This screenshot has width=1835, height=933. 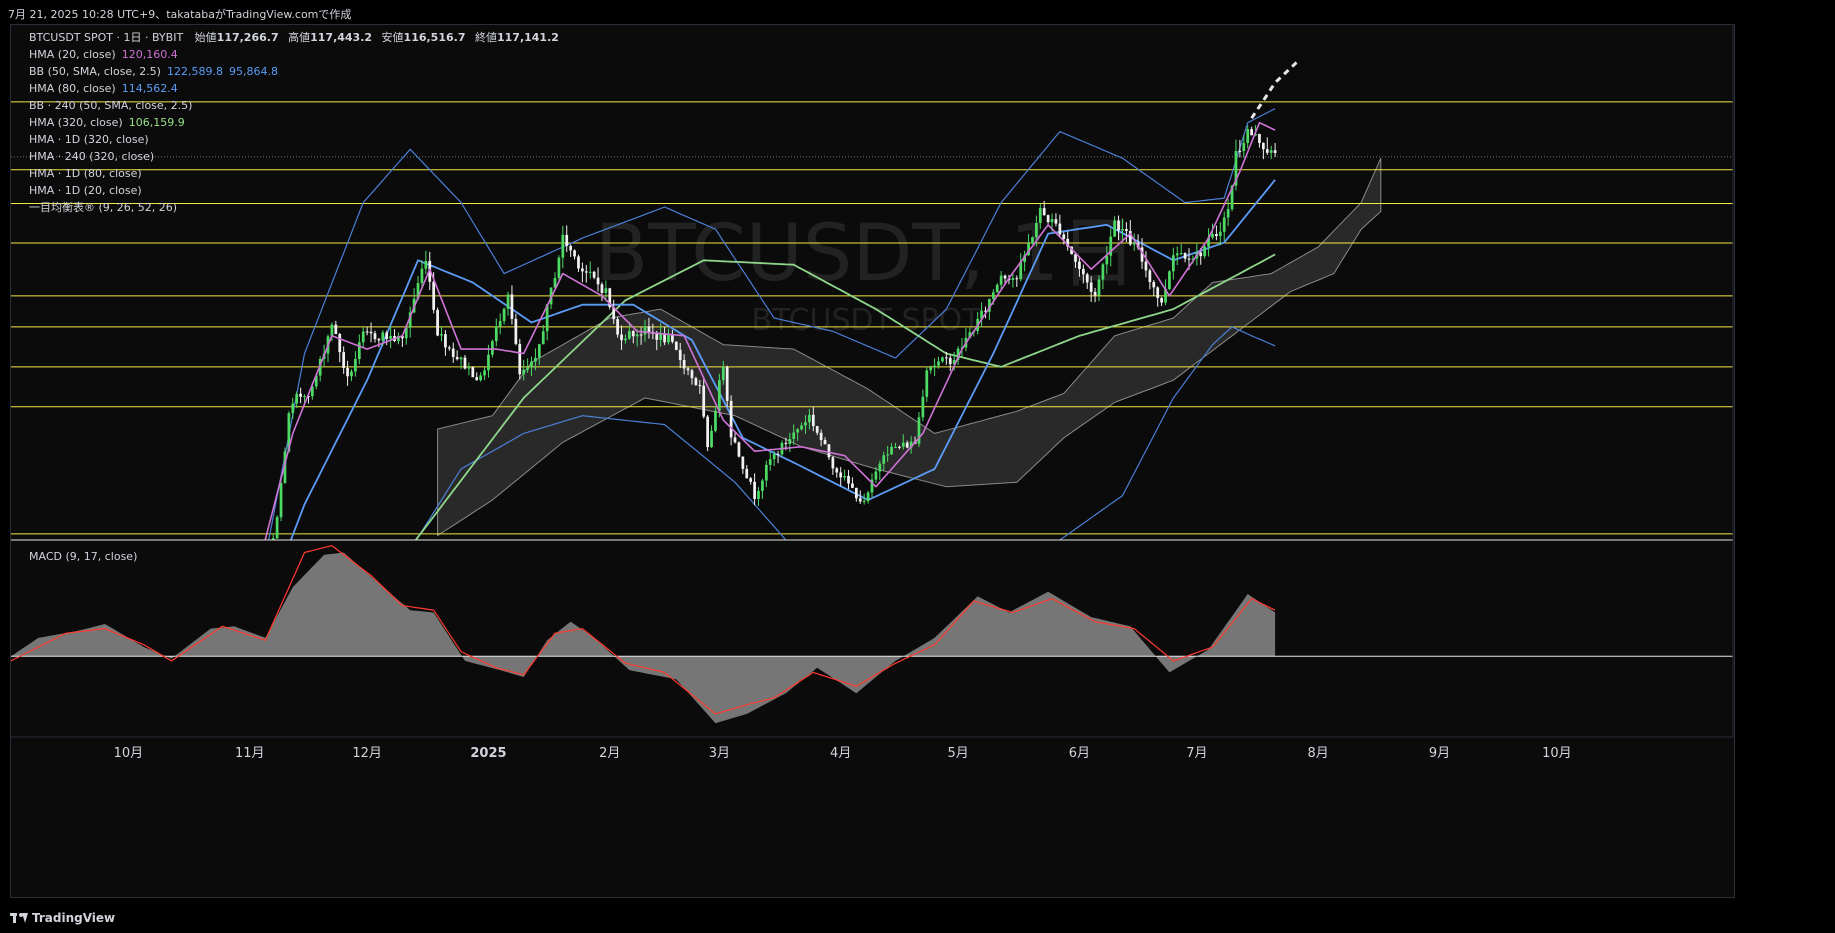 I want to click on legend-indicator-9: 一目均衡表® (9, 26, 52, 26), so click(x=294, y=207).